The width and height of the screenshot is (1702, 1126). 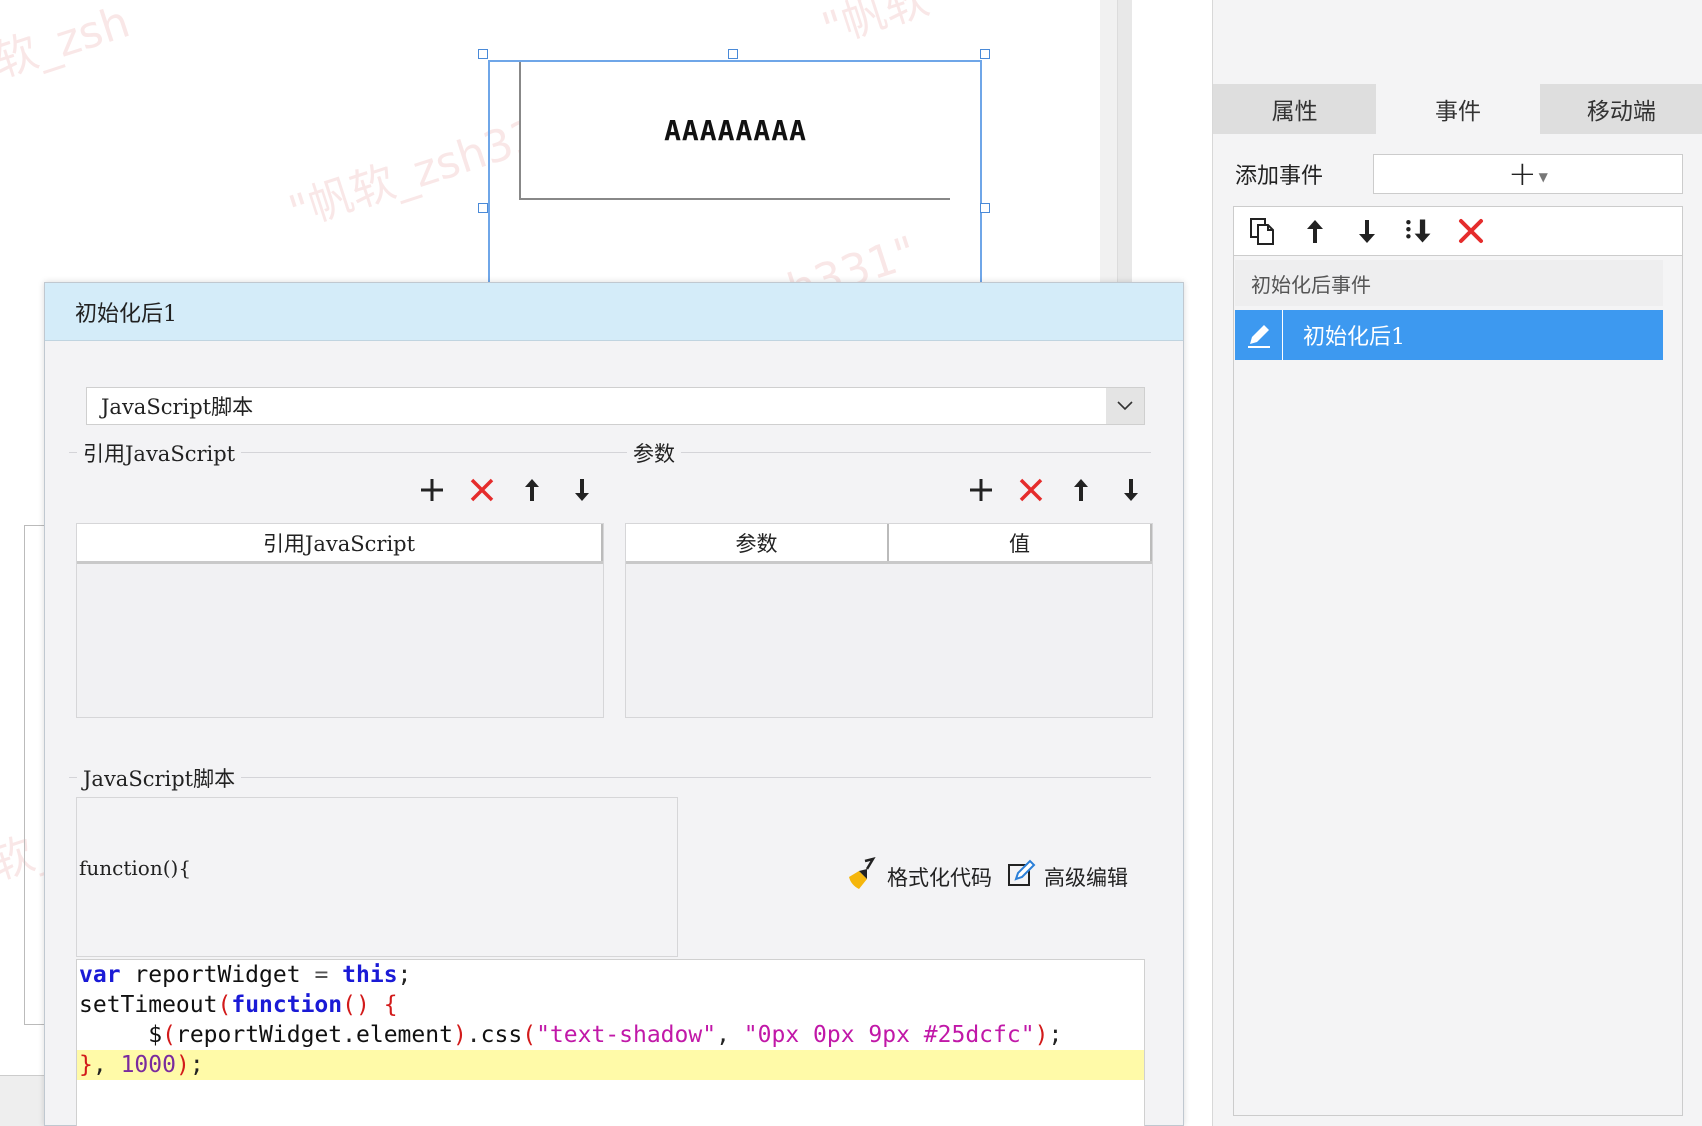 I want to click on event-toolbar, so click(x=1458, y=231).